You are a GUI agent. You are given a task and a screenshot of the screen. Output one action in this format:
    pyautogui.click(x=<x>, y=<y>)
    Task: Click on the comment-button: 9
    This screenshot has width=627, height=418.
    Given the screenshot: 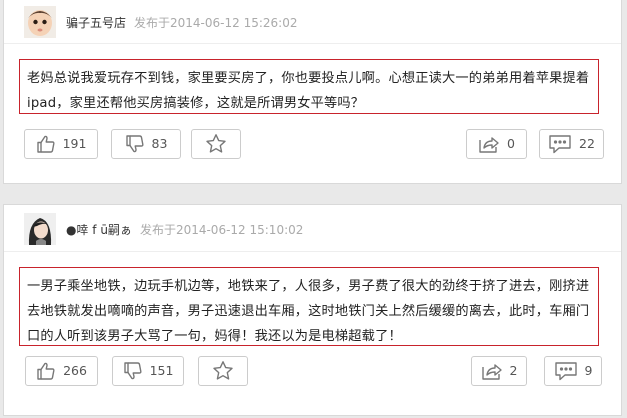 What is the action you would take?
    pyautogui.click(x=573, y=371)
    